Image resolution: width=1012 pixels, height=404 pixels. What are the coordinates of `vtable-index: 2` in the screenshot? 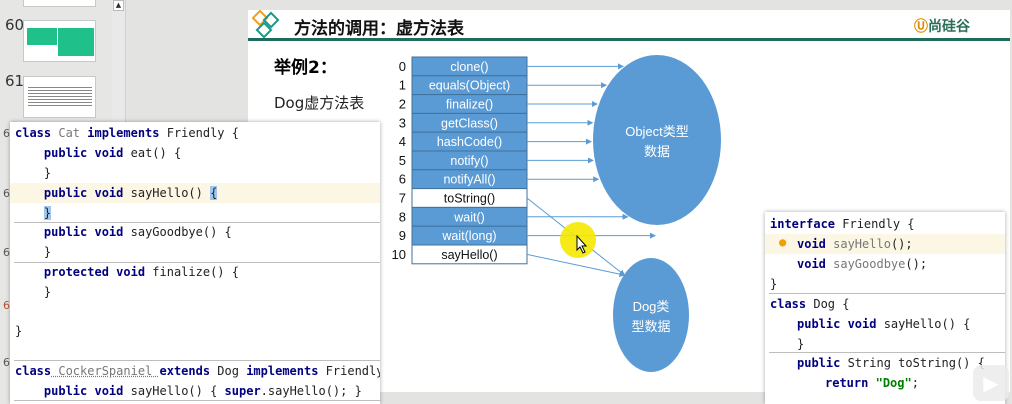 It's located at (402, 104).